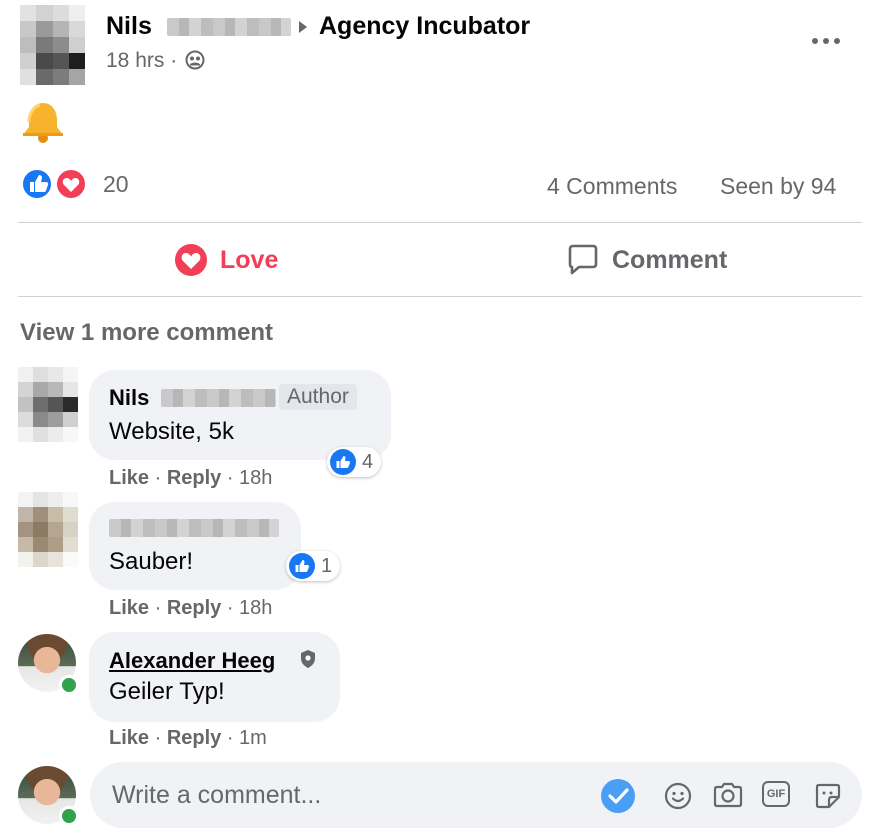 This screenshot has width=877, height=835. I want to click on comment-button-label: Comment, so click(670, 259).